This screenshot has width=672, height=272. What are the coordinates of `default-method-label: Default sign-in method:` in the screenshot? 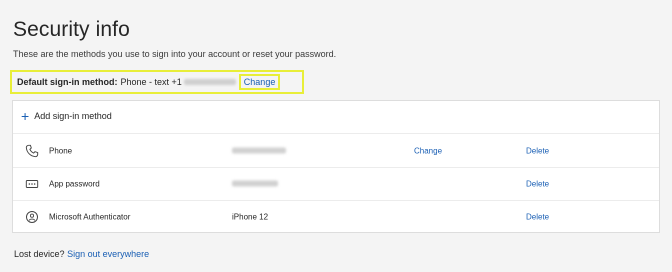 It's located at (67, 82).